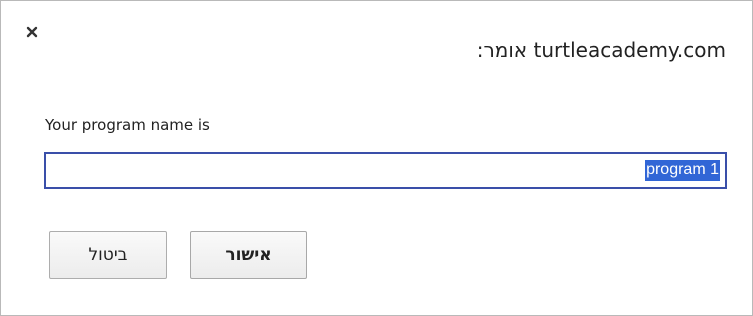 This screenshot has height=316, width=753. I want to click on dialog-title: turtleacademy.com אומר:, so click(601, 50).